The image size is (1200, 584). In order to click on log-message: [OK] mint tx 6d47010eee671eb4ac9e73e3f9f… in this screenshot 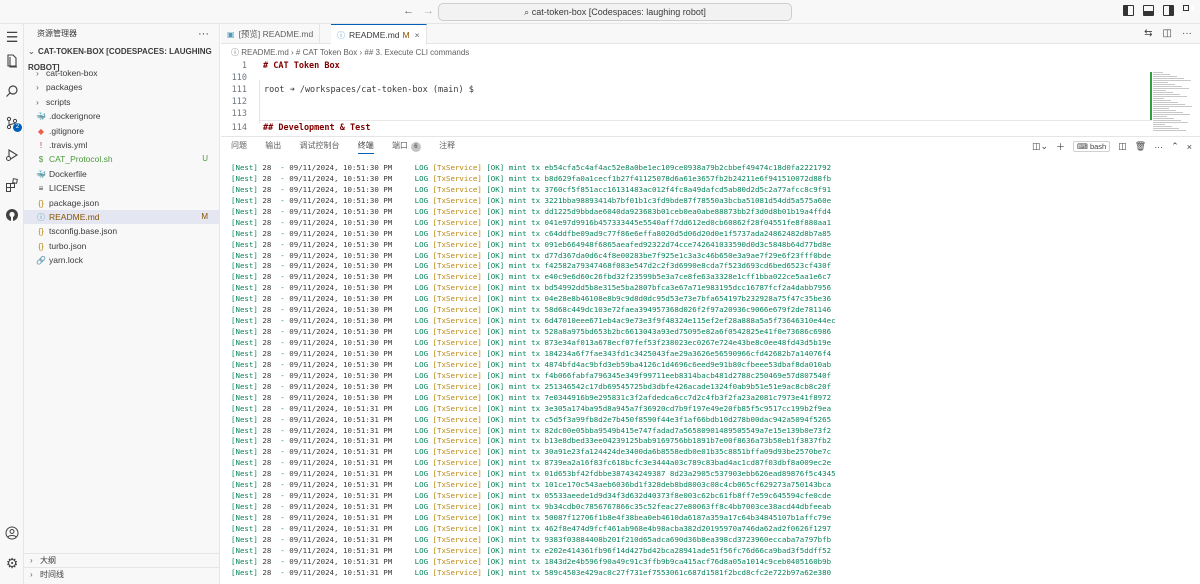, I will do `click(661, 321)`.